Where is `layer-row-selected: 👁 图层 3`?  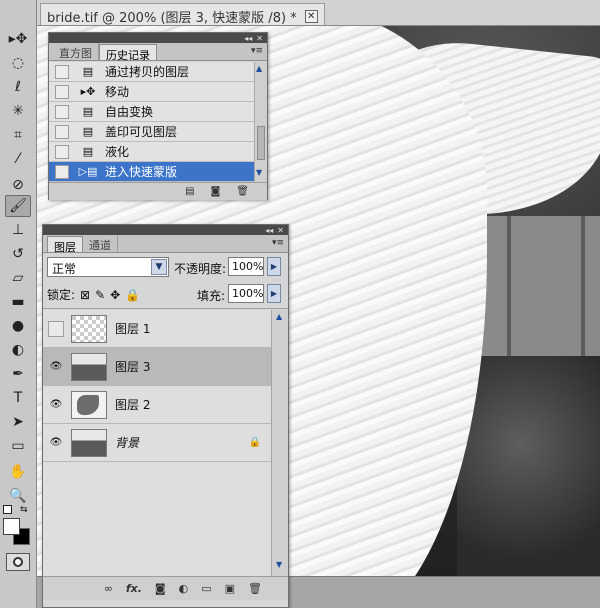 layer-row-selected: 👁 图层 3 is located at coordinates (157, 367).